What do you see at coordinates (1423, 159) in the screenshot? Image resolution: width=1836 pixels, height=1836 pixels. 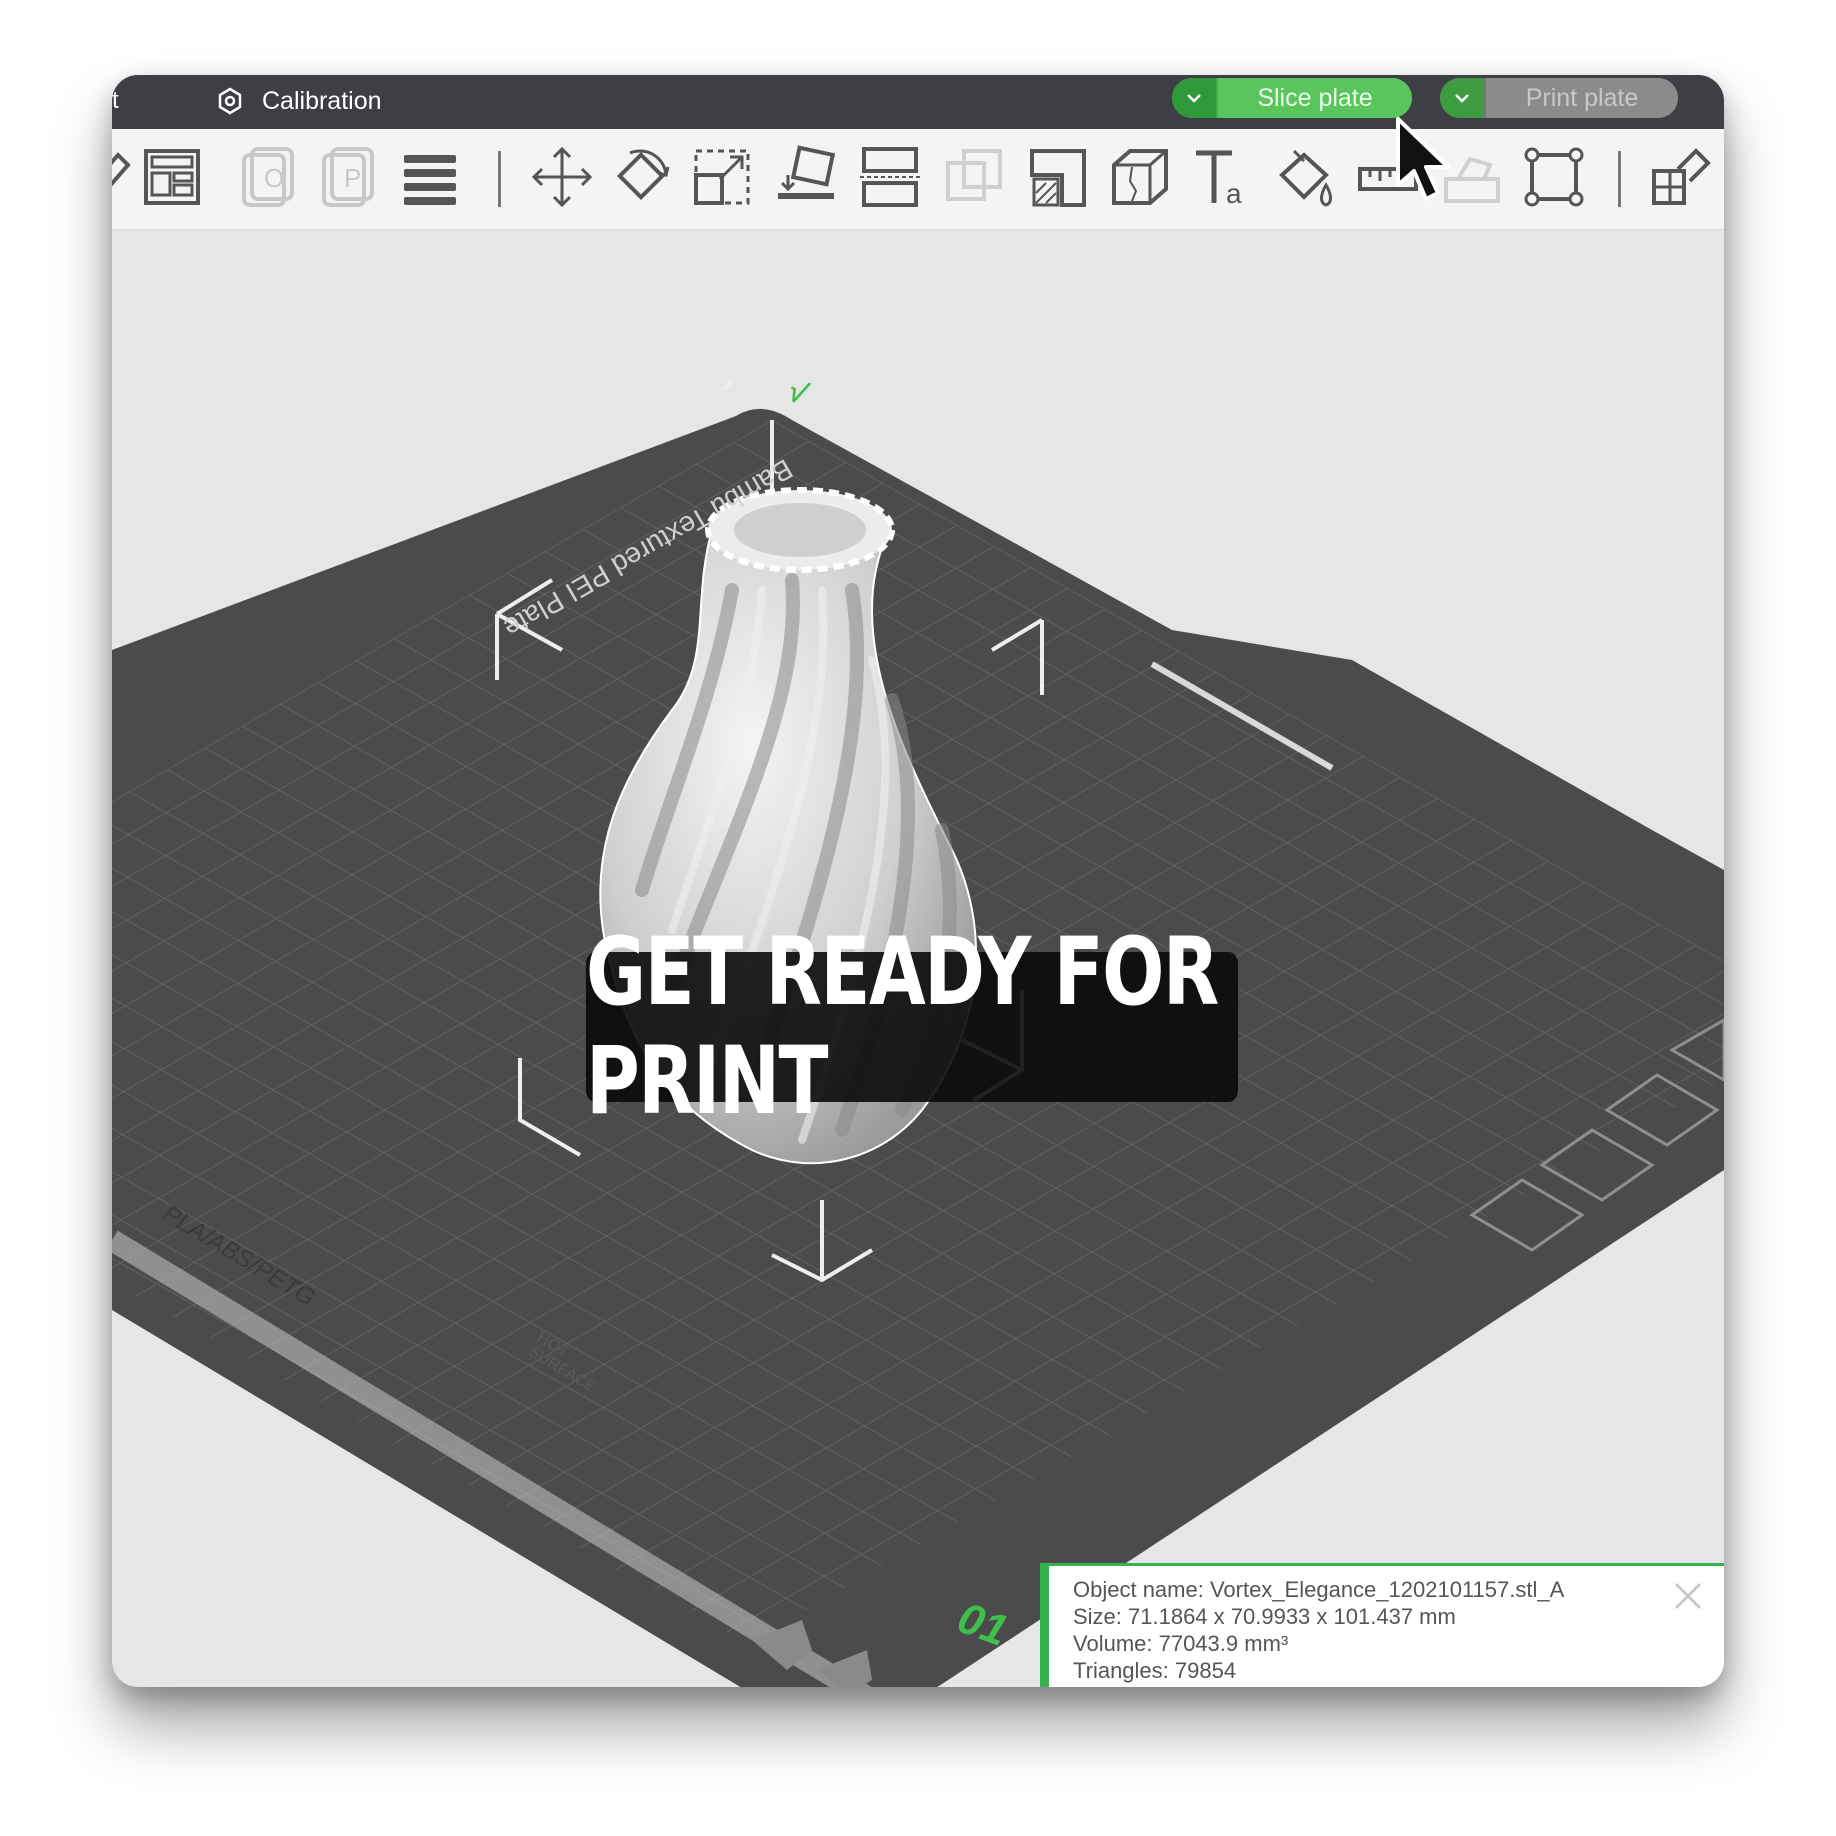 I see `mouse-cursor-icon` at bounding box center [1423, 159].